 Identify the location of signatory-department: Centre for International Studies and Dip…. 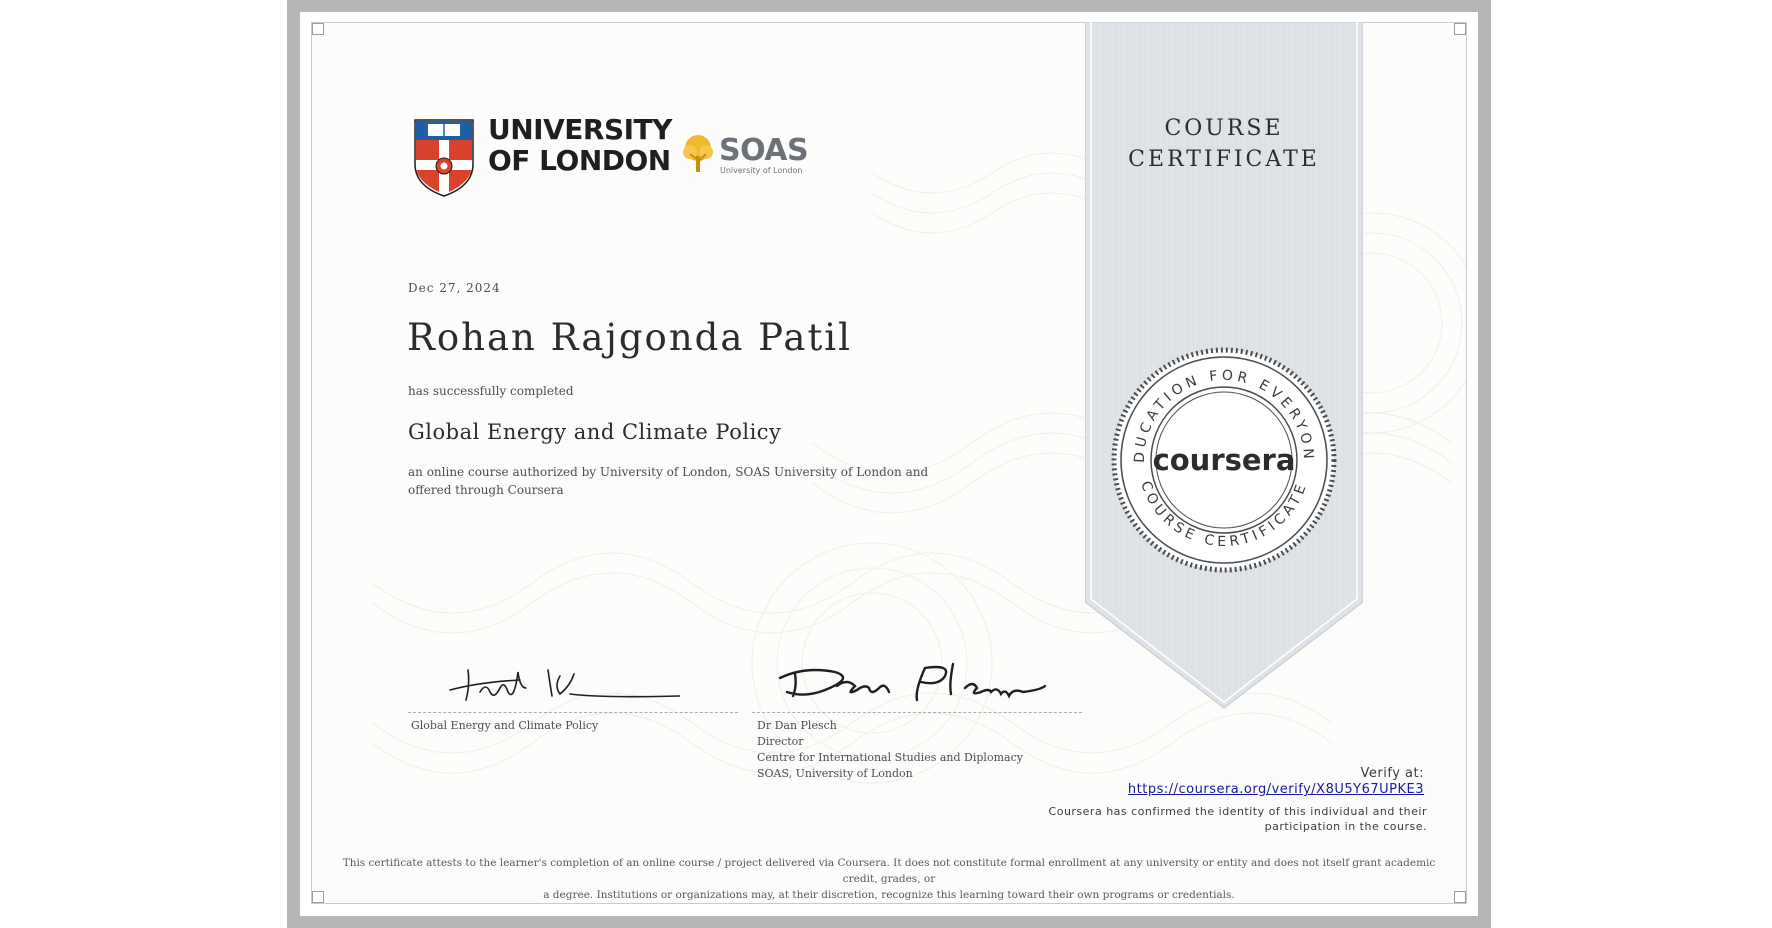
(890, 757).